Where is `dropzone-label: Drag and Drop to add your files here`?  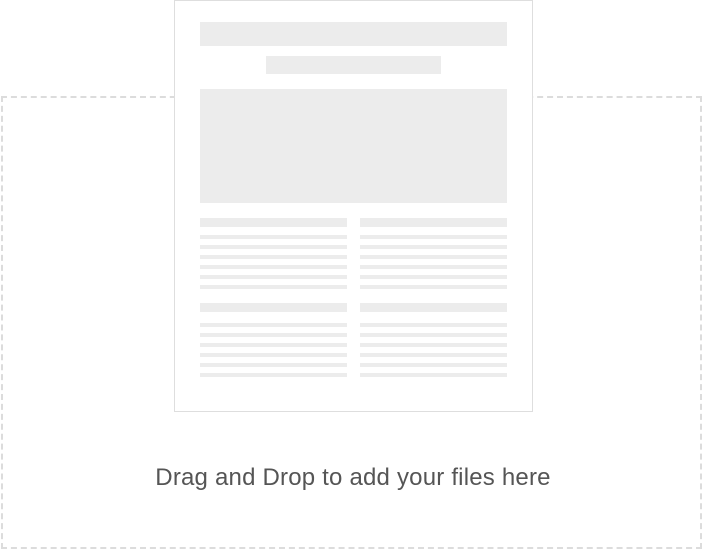
dropzone-label: Drag and Drop to add your files here is located at coordinates (353, 477).